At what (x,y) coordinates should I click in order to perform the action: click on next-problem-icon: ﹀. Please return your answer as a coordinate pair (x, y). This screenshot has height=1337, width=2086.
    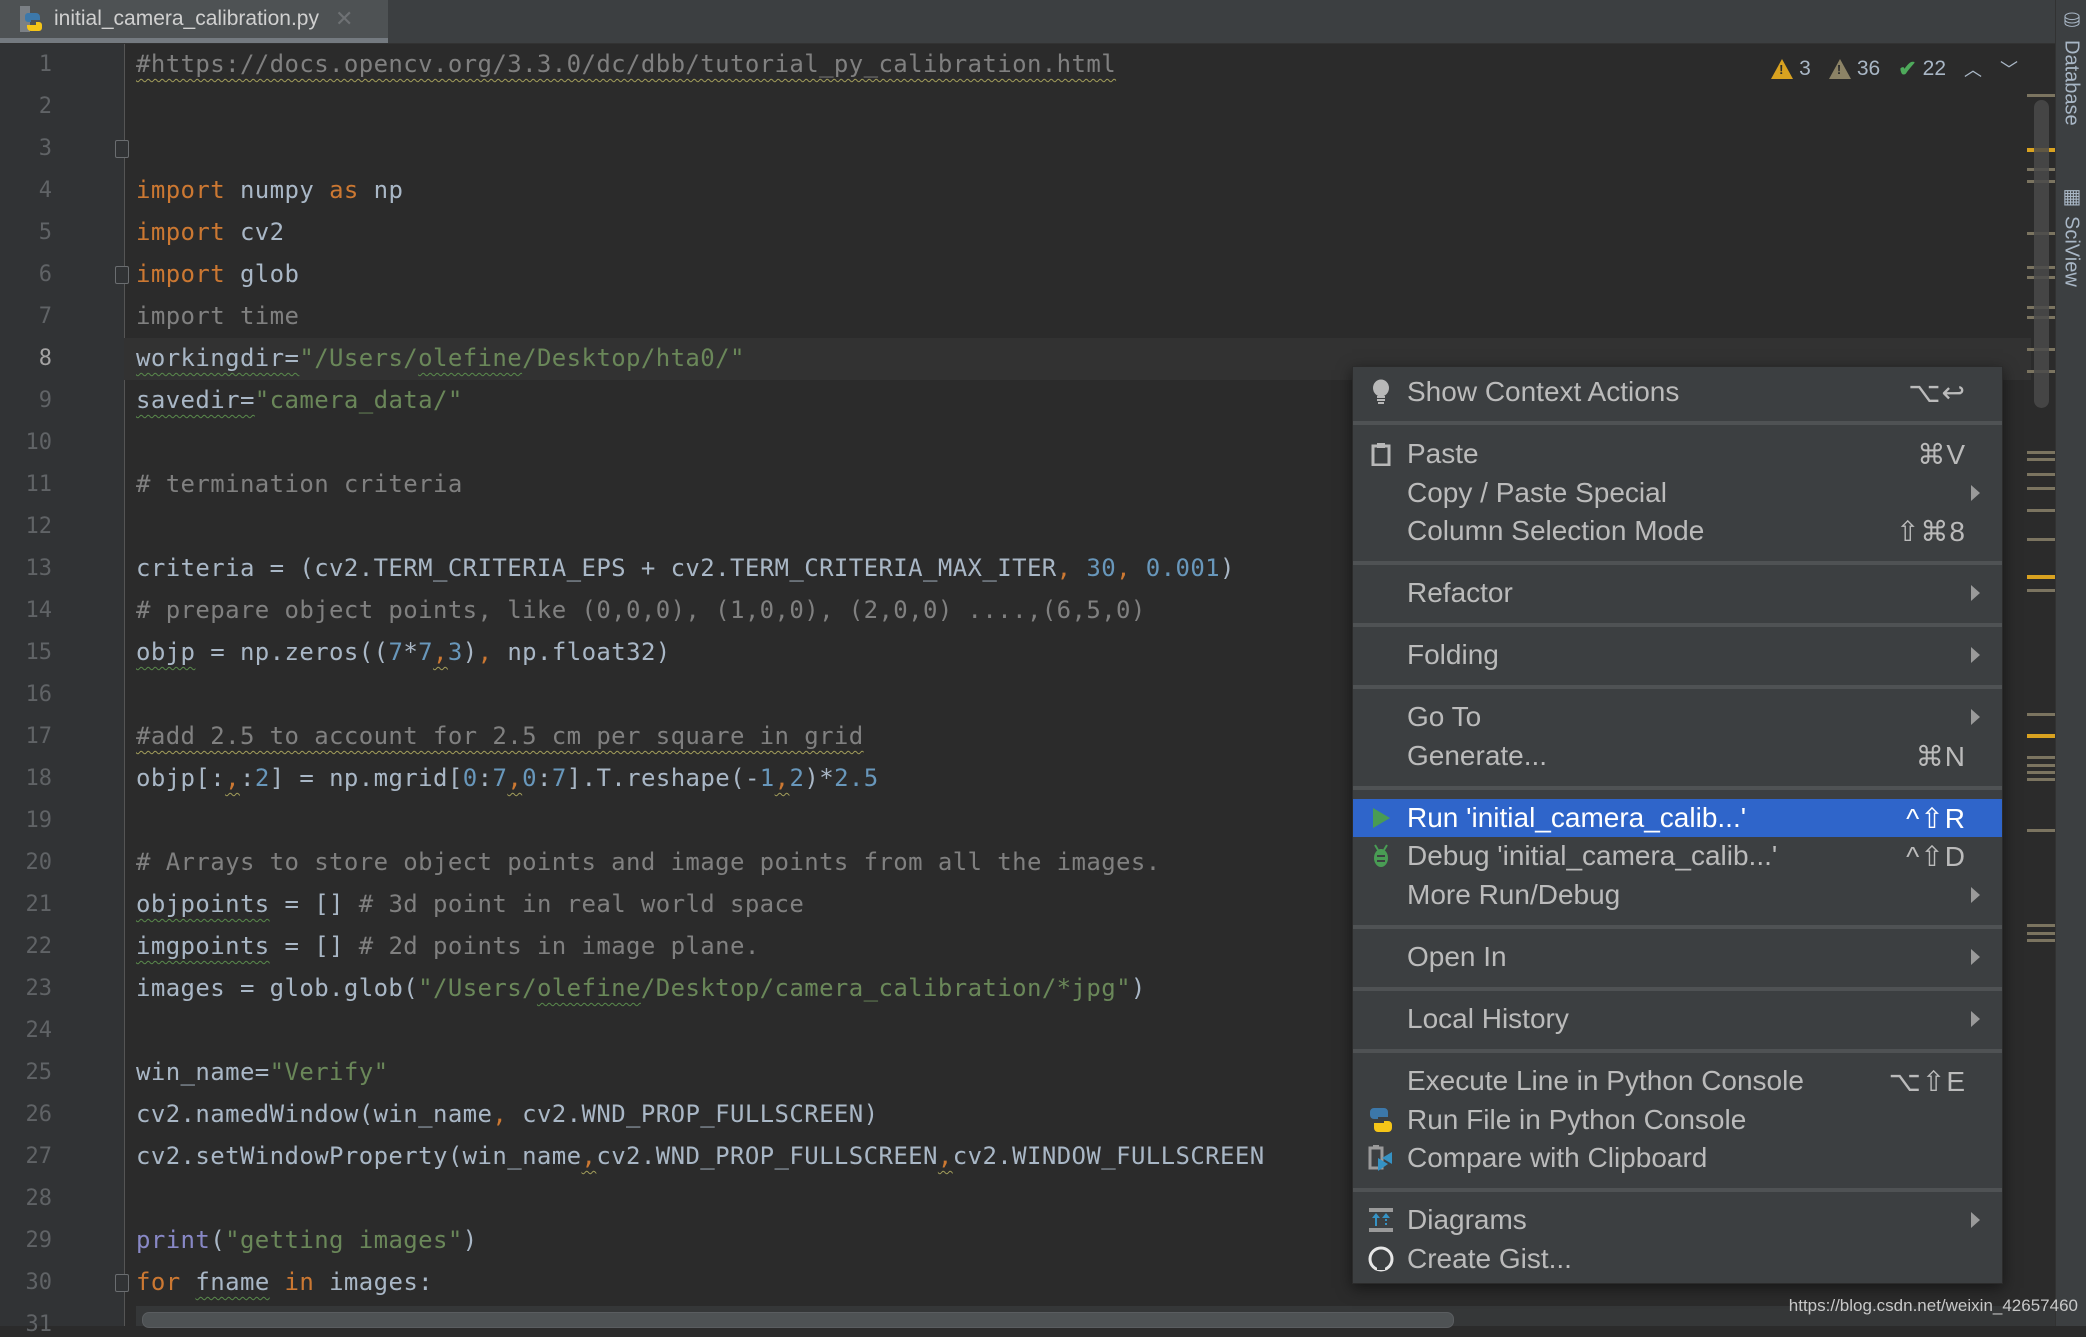
    Looking at the image, I should click on (2009, 69).